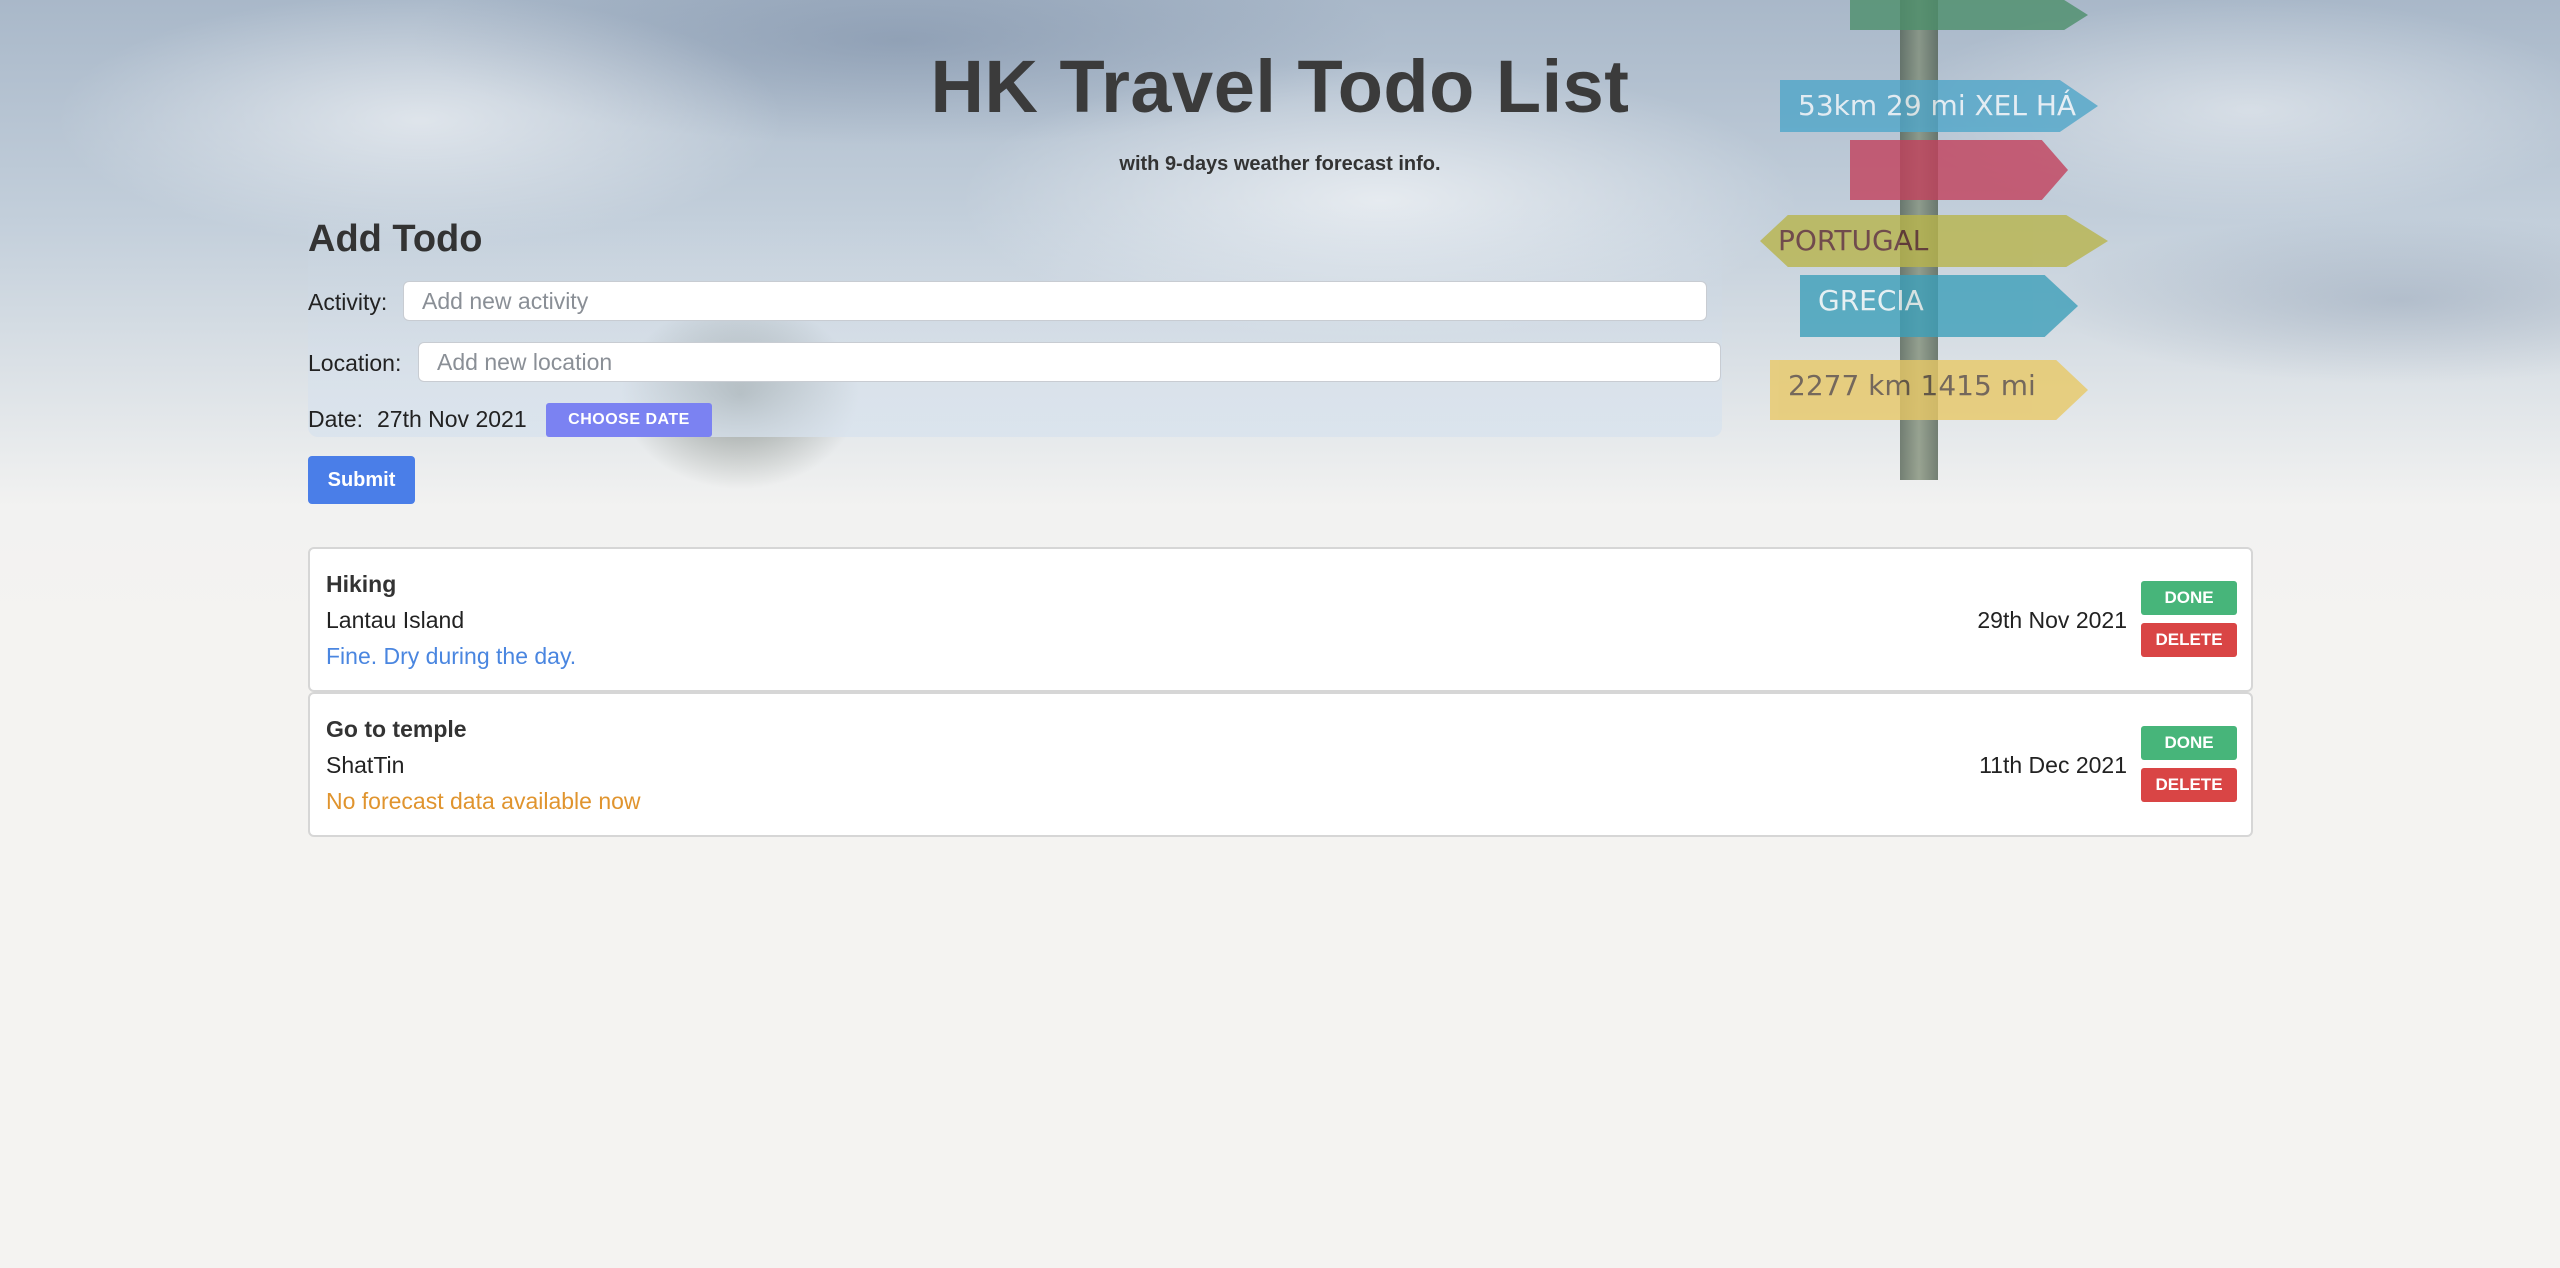  I want to click on activity-label: Activity:, so click(348, 302).